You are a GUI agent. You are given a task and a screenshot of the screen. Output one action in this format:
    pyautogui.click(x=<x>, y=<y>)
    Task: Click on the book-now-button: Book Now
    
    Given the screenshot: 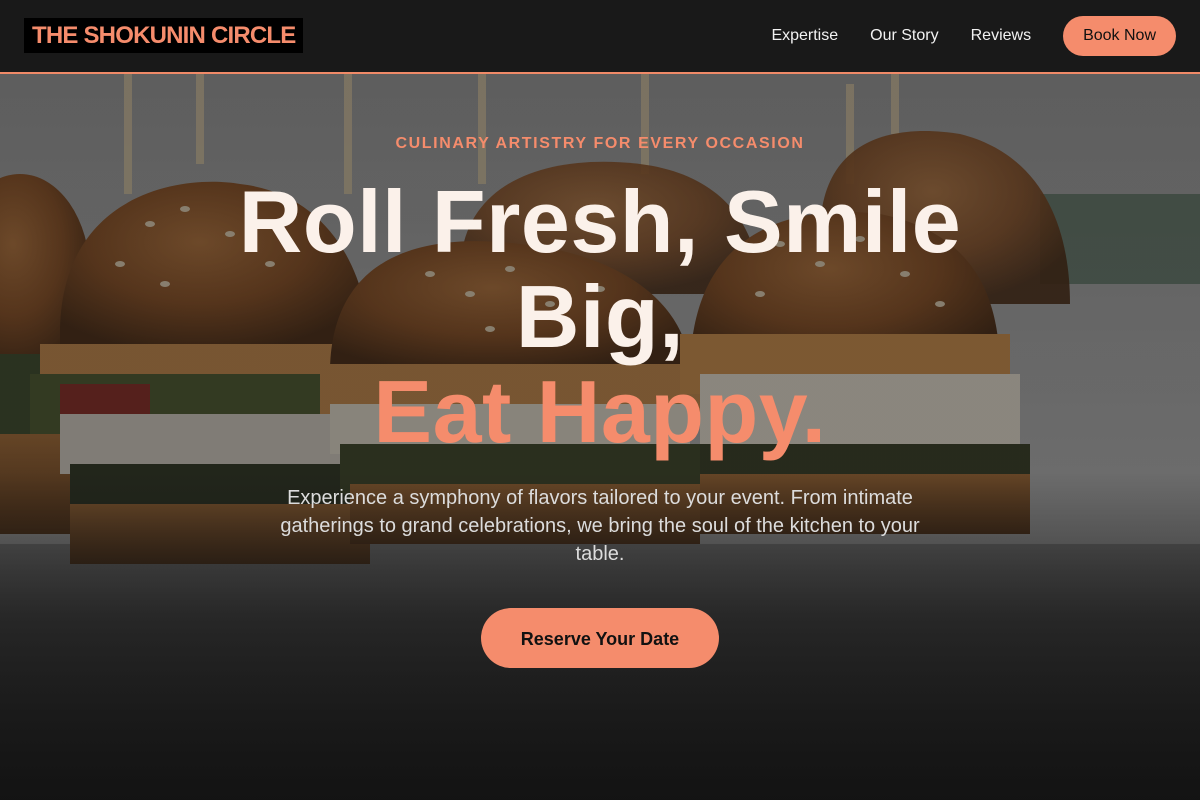 What is the action you would take?
    pyautogui.click(x=1119, y=36)
    